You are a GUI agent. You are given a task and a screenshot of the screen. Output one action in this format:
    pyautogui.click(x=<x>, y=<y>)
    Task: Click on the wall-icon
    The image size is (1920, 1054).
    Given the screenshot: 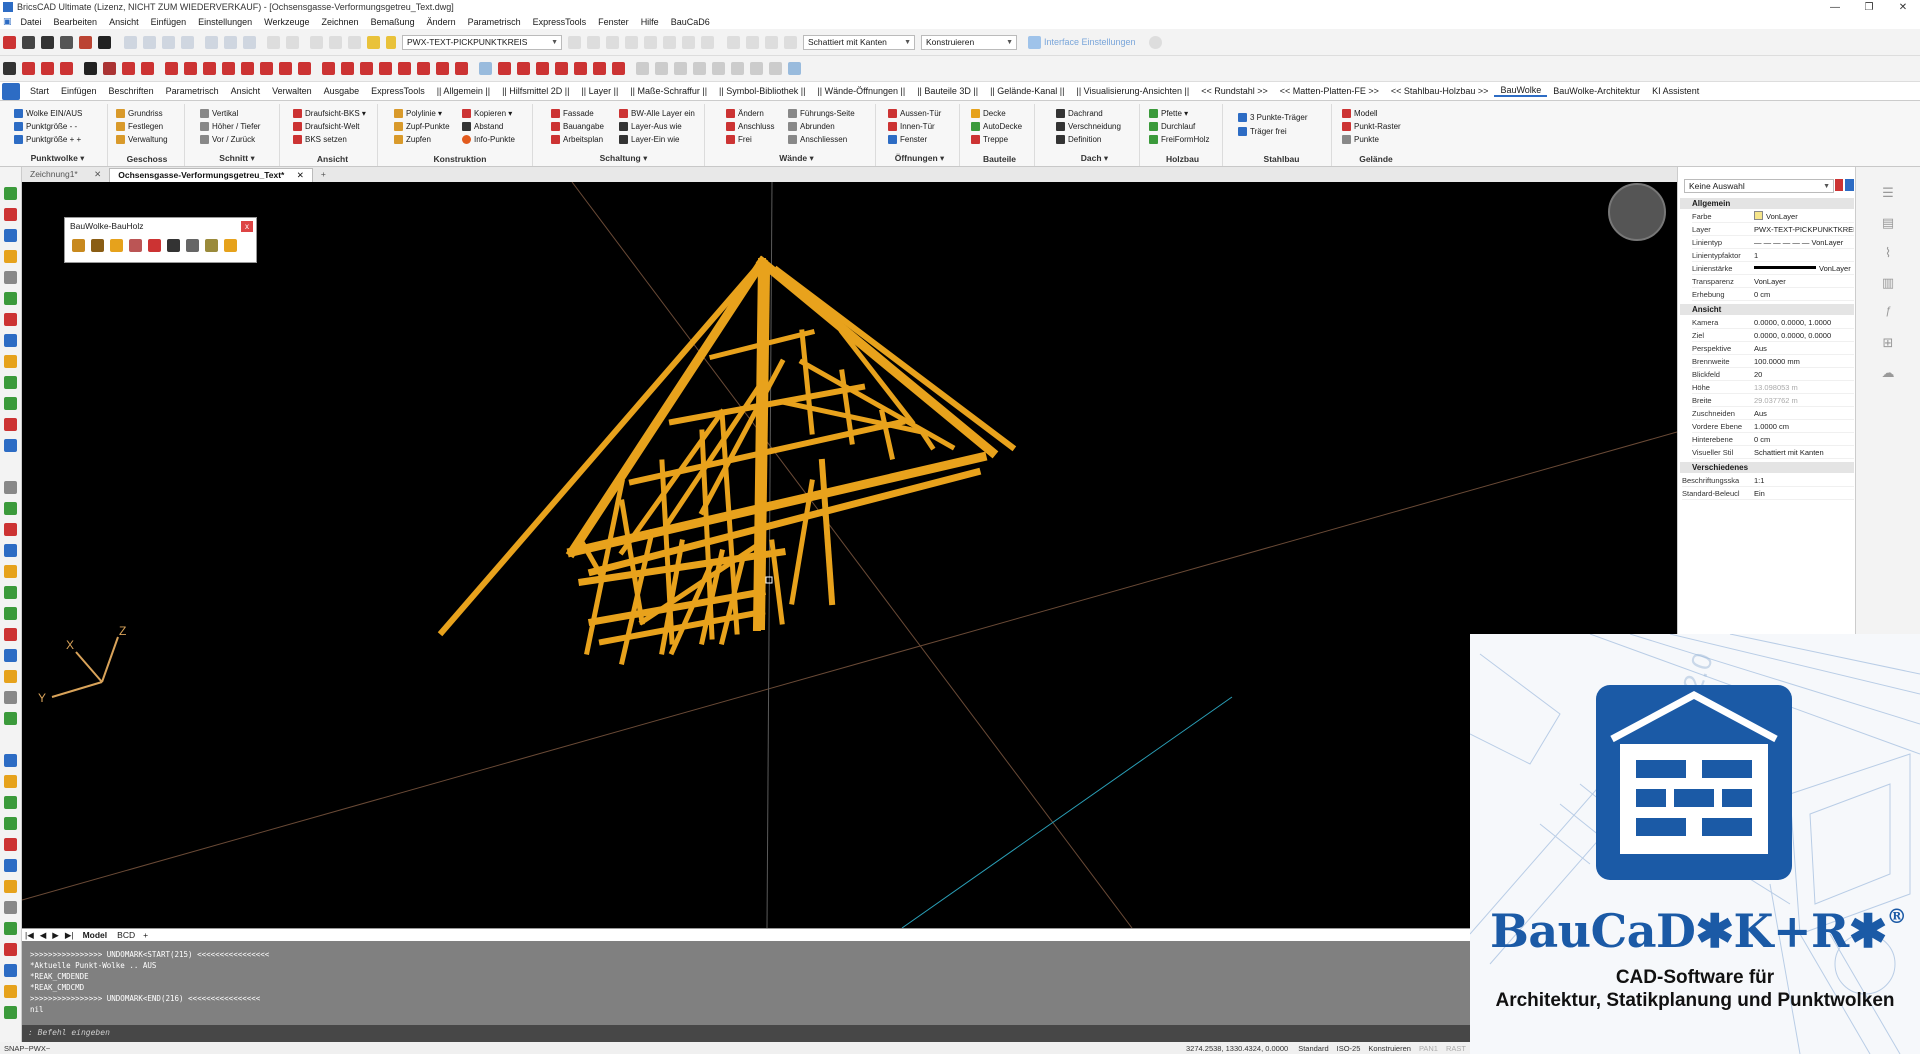 What is the action you would take?
    pyautogui.click(x=147, y=68)
    